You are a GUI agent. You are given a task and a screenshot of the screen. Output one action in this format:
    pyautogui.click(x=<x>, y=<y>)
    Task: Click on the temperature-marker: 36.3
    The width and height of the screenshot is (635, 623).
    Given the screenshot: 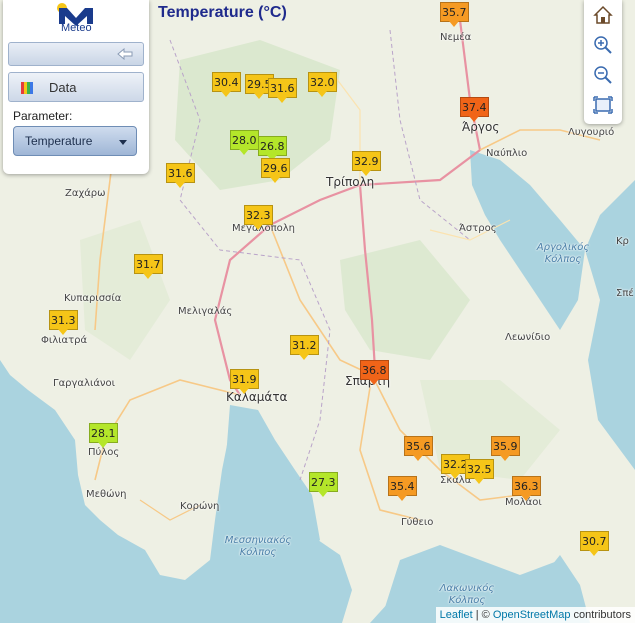 What is the action you would take?
    pyautogui.click(x=526, y=488)
    